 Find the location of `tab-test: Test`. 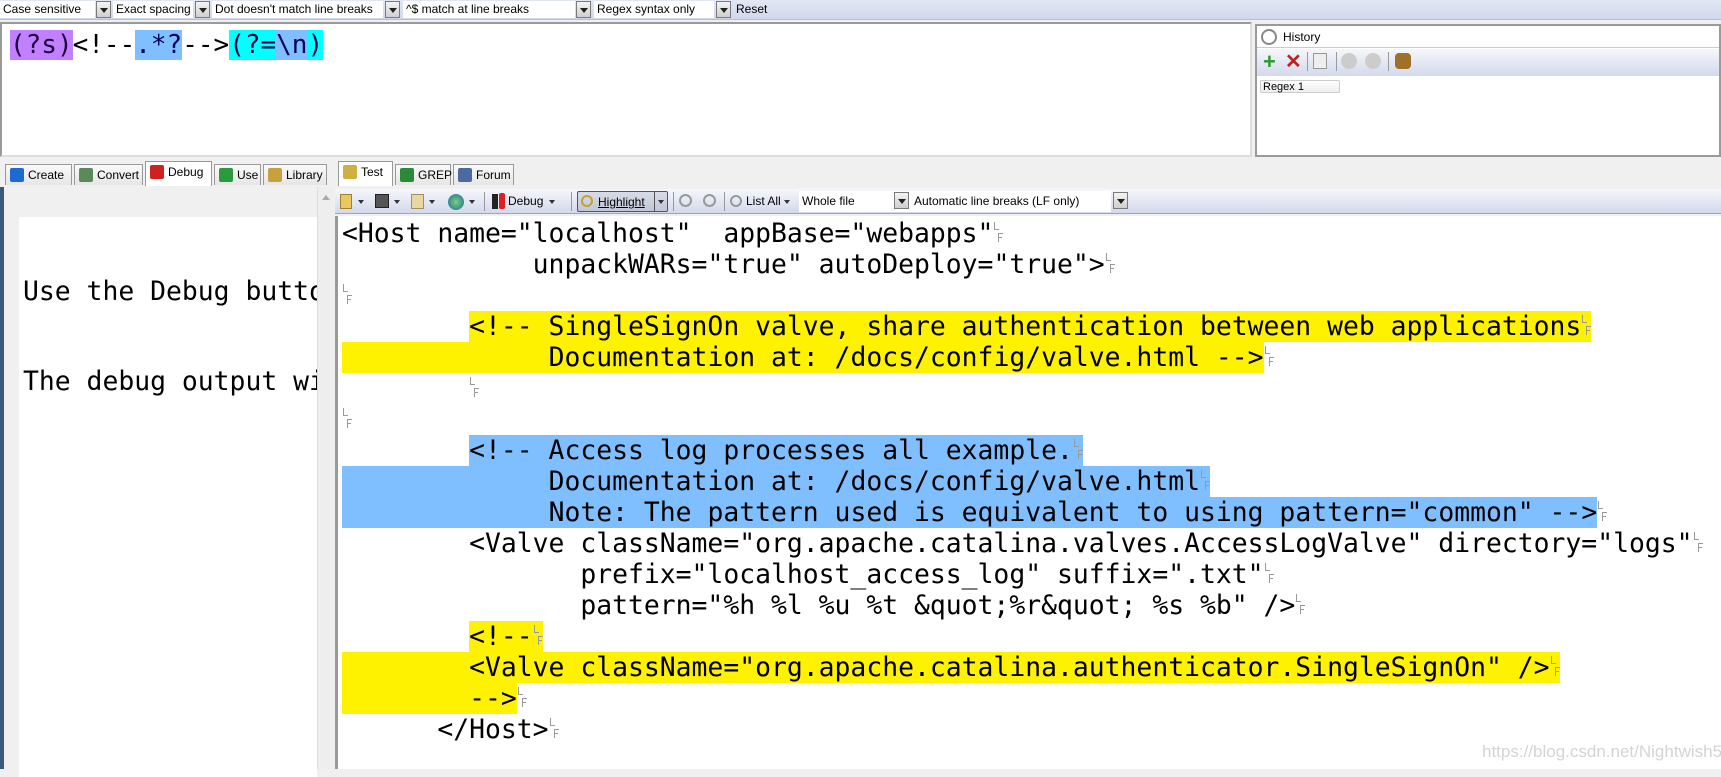

tab-test: Test is located at coordinates (365, 173).